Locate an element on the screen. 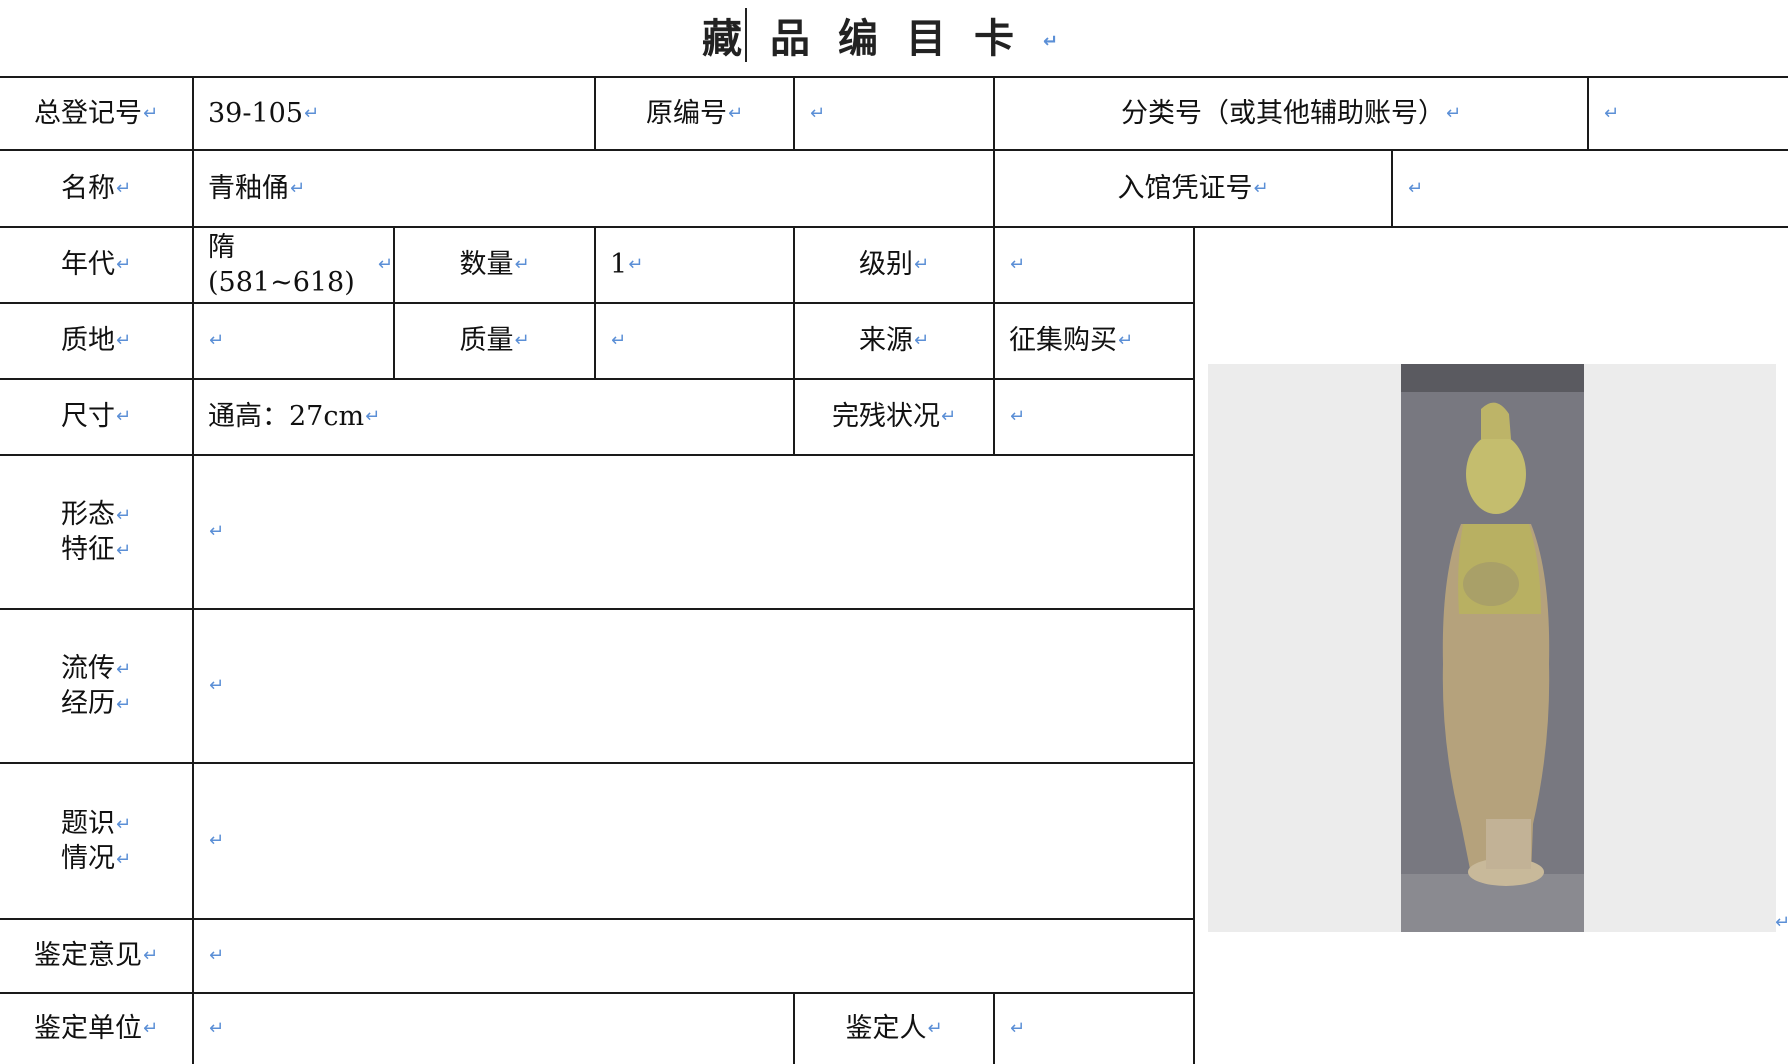 Image resolution: width=1788 pixels, height=1064 pixels. value-total-registration-no: 39-105 ↵ is located at coordinates (394, 113).